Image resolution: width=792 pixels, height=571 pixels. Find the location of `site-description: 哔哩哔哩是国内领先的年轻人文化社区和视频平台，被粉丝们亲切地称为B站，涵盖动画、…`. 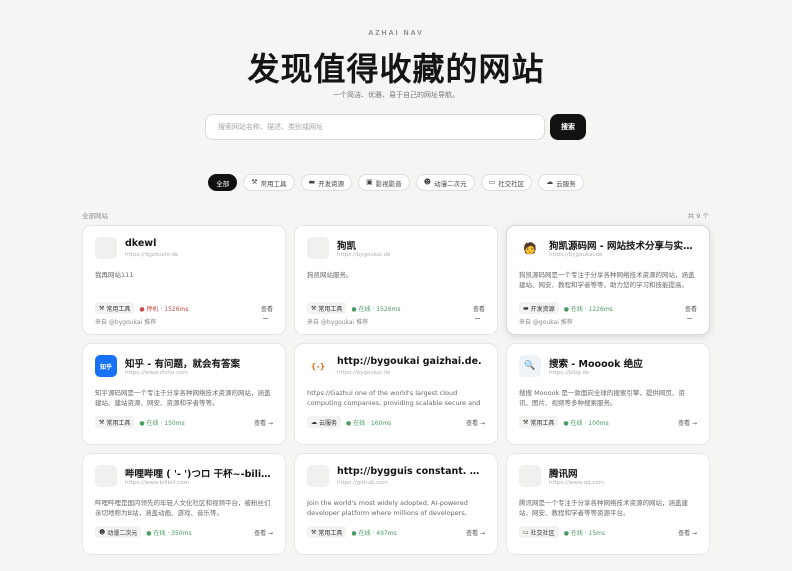

site-description: 哔哩哔哩是国内领先的年轻人文化社区和视频平台，被粉丝们亲切地称为B站，涵盖动画、… is located at coordinates (183, 508).